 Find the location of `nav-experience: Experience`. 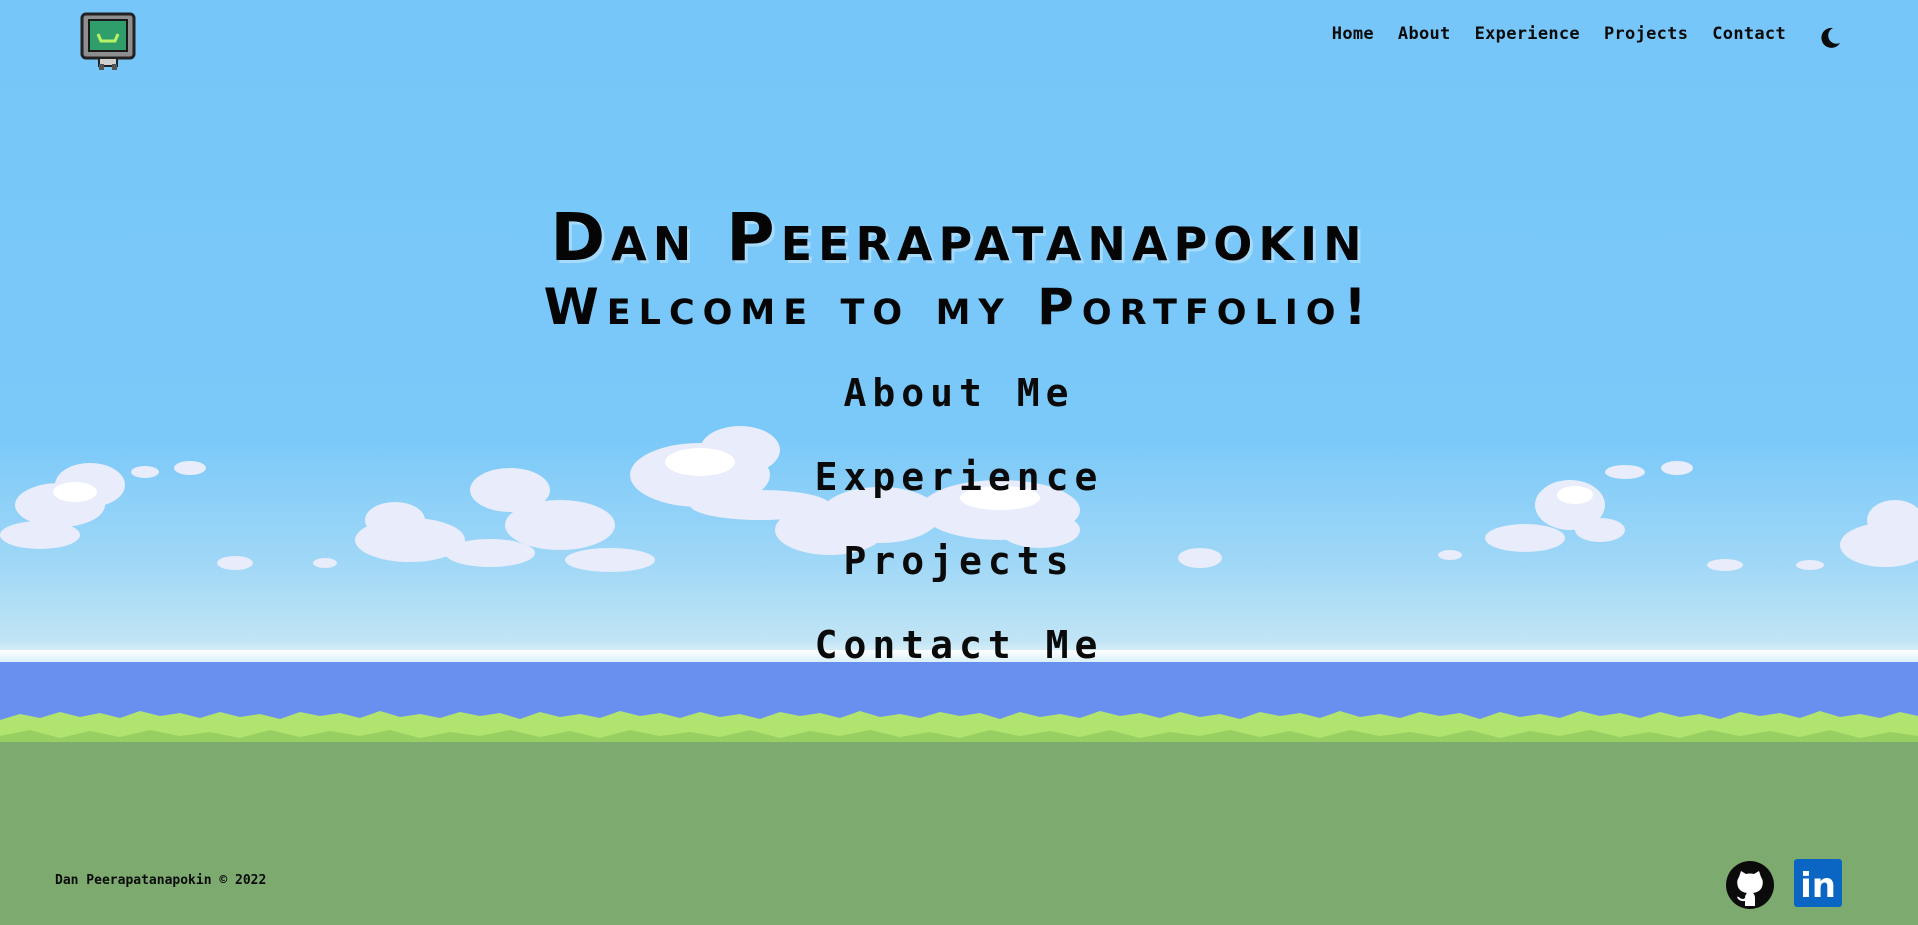

nav-experience: Experience is located at coordinates (1527, 34).